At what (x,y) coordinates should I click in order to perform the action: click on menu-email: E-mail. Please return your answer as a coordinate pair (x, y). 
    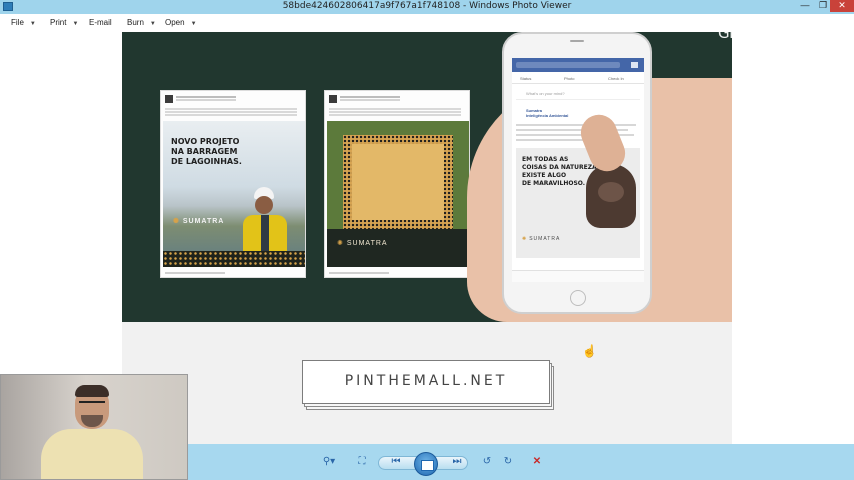
    Looking at the image, I should click on (100, 22).